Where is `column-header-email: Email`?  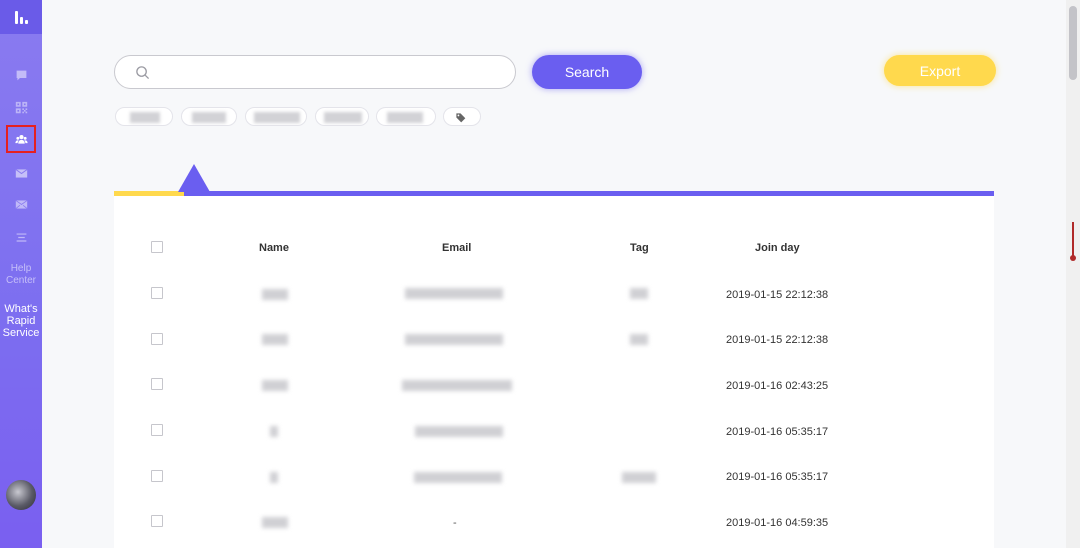 column-header-email: Email is located at coordinates (456, 248).